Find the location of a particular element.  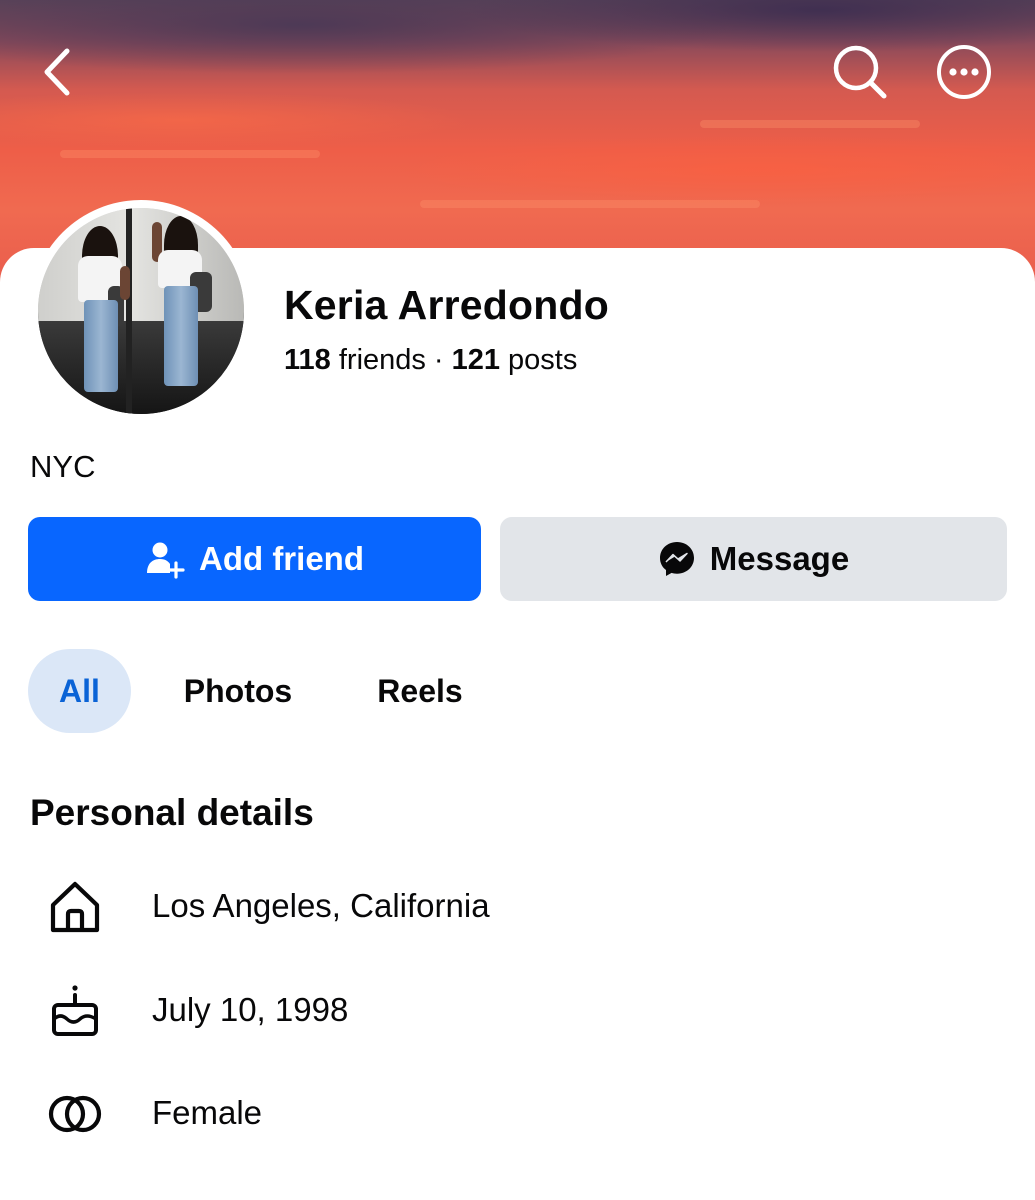

profile-avatar is located at coordinates (141, 311).